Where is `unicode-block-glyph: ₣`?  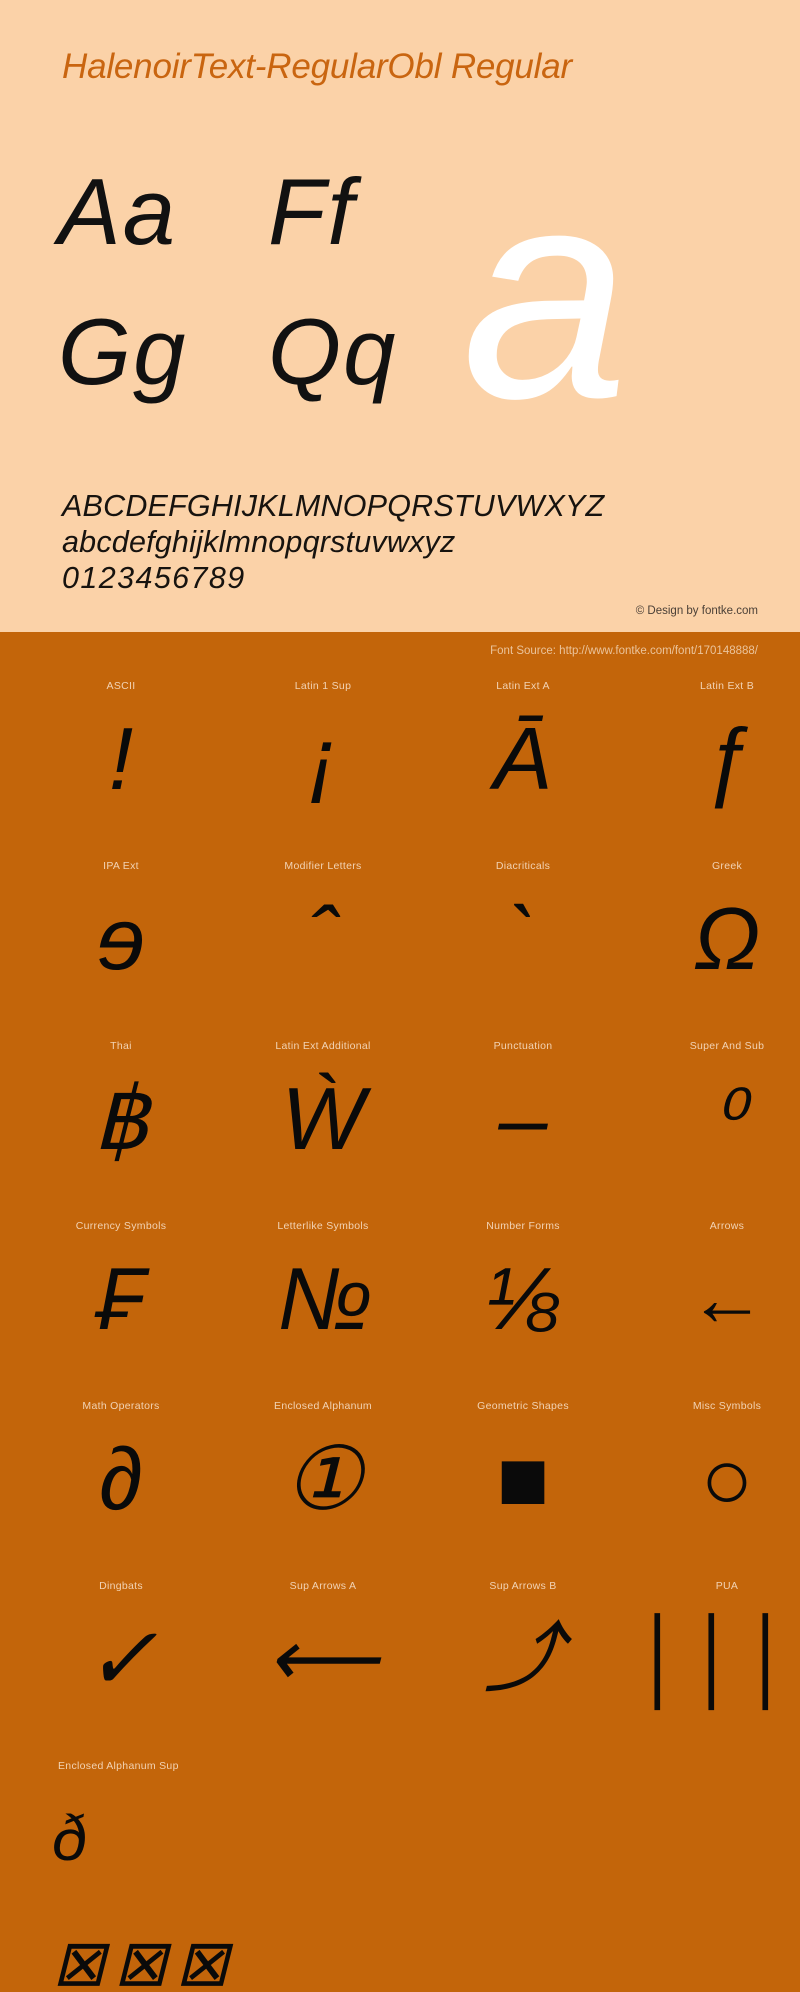
unicode-block-glyph: ₣ is located at coordinates (121, 1298).